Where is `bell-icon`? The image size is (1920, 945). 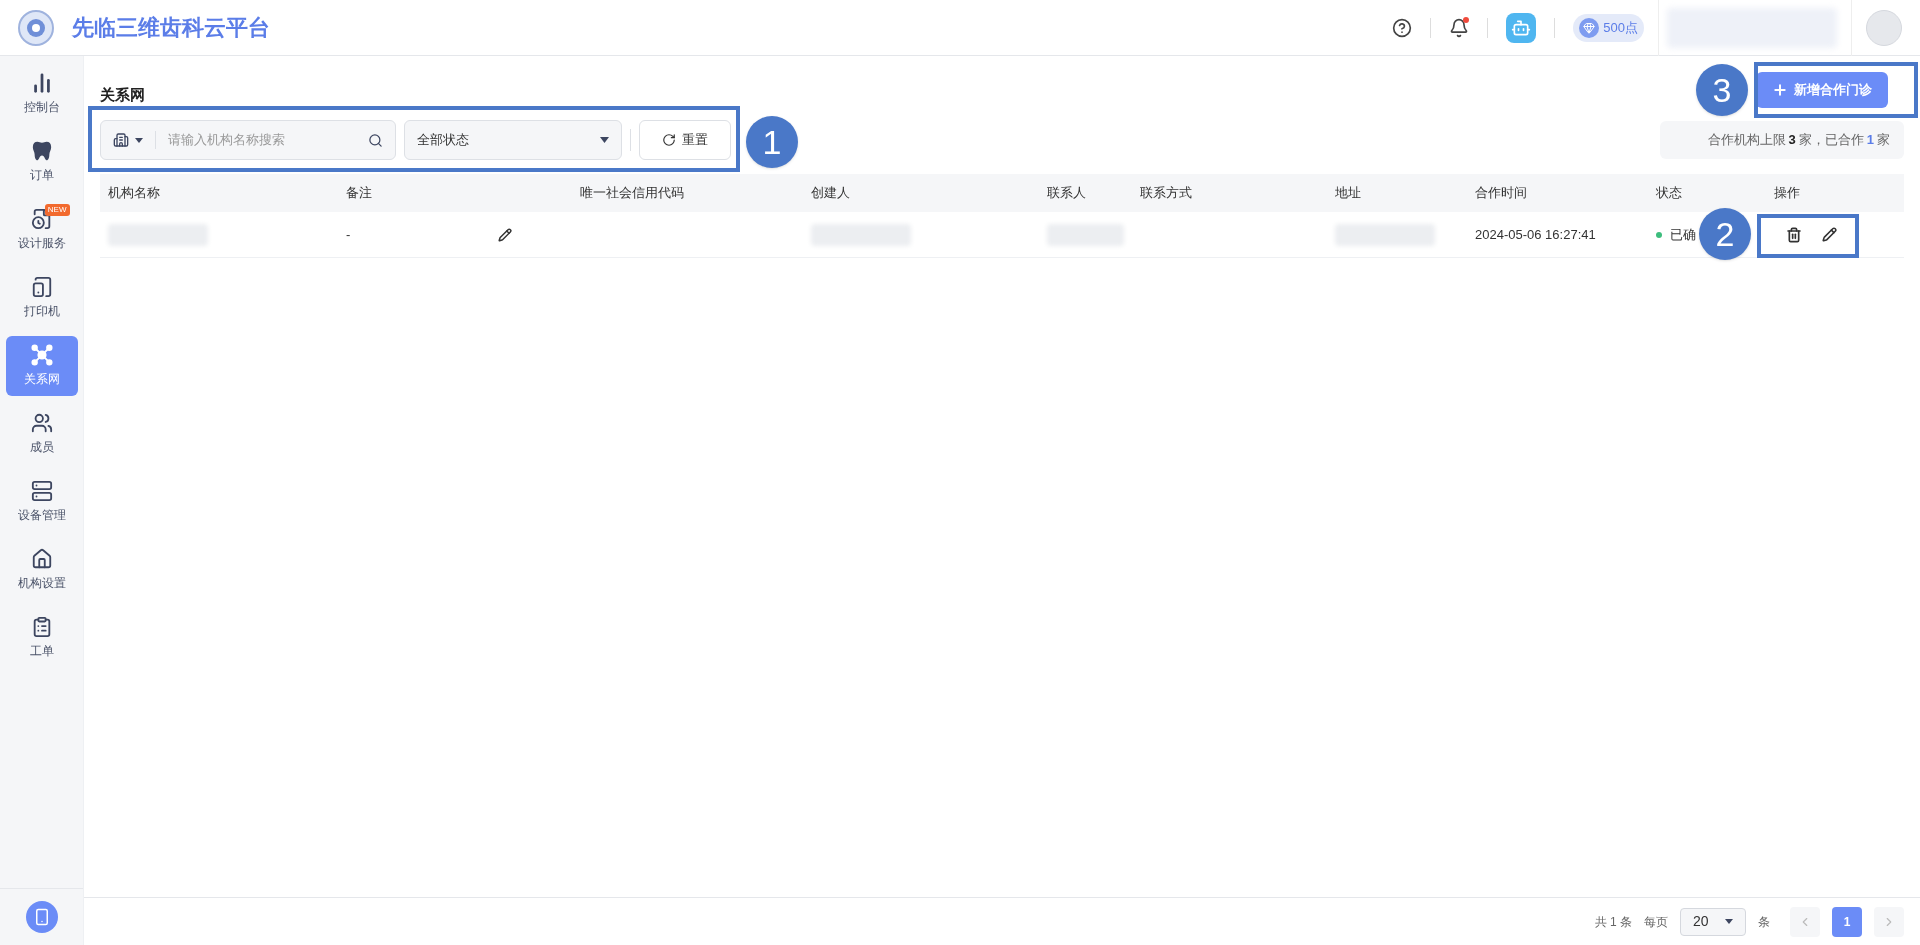 bell-icon is located at coordinates (1459, 27).